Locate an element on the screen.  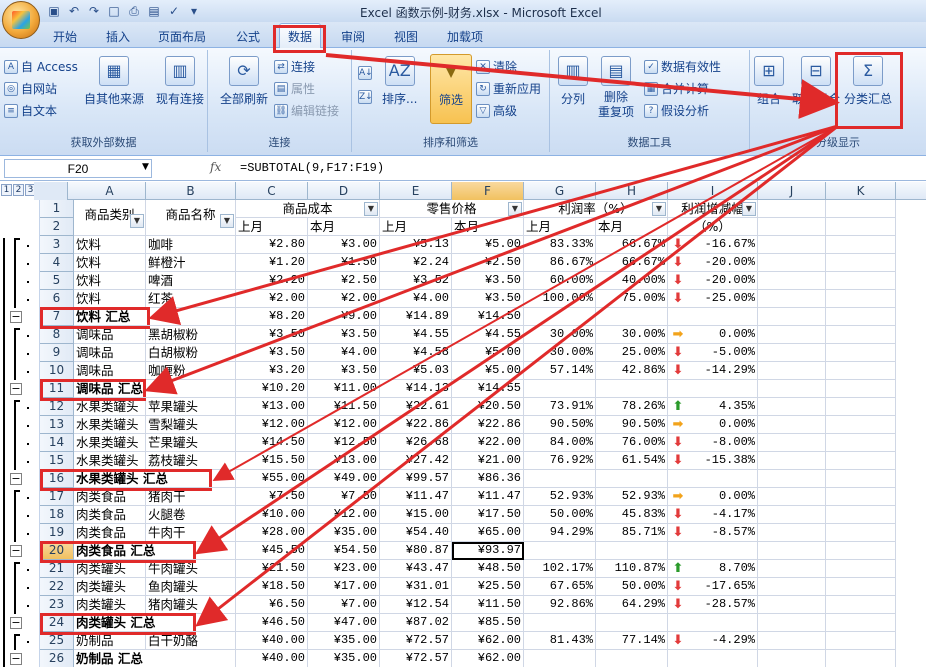
tab-formulas: 公式 is located at coordinates (248, 36).